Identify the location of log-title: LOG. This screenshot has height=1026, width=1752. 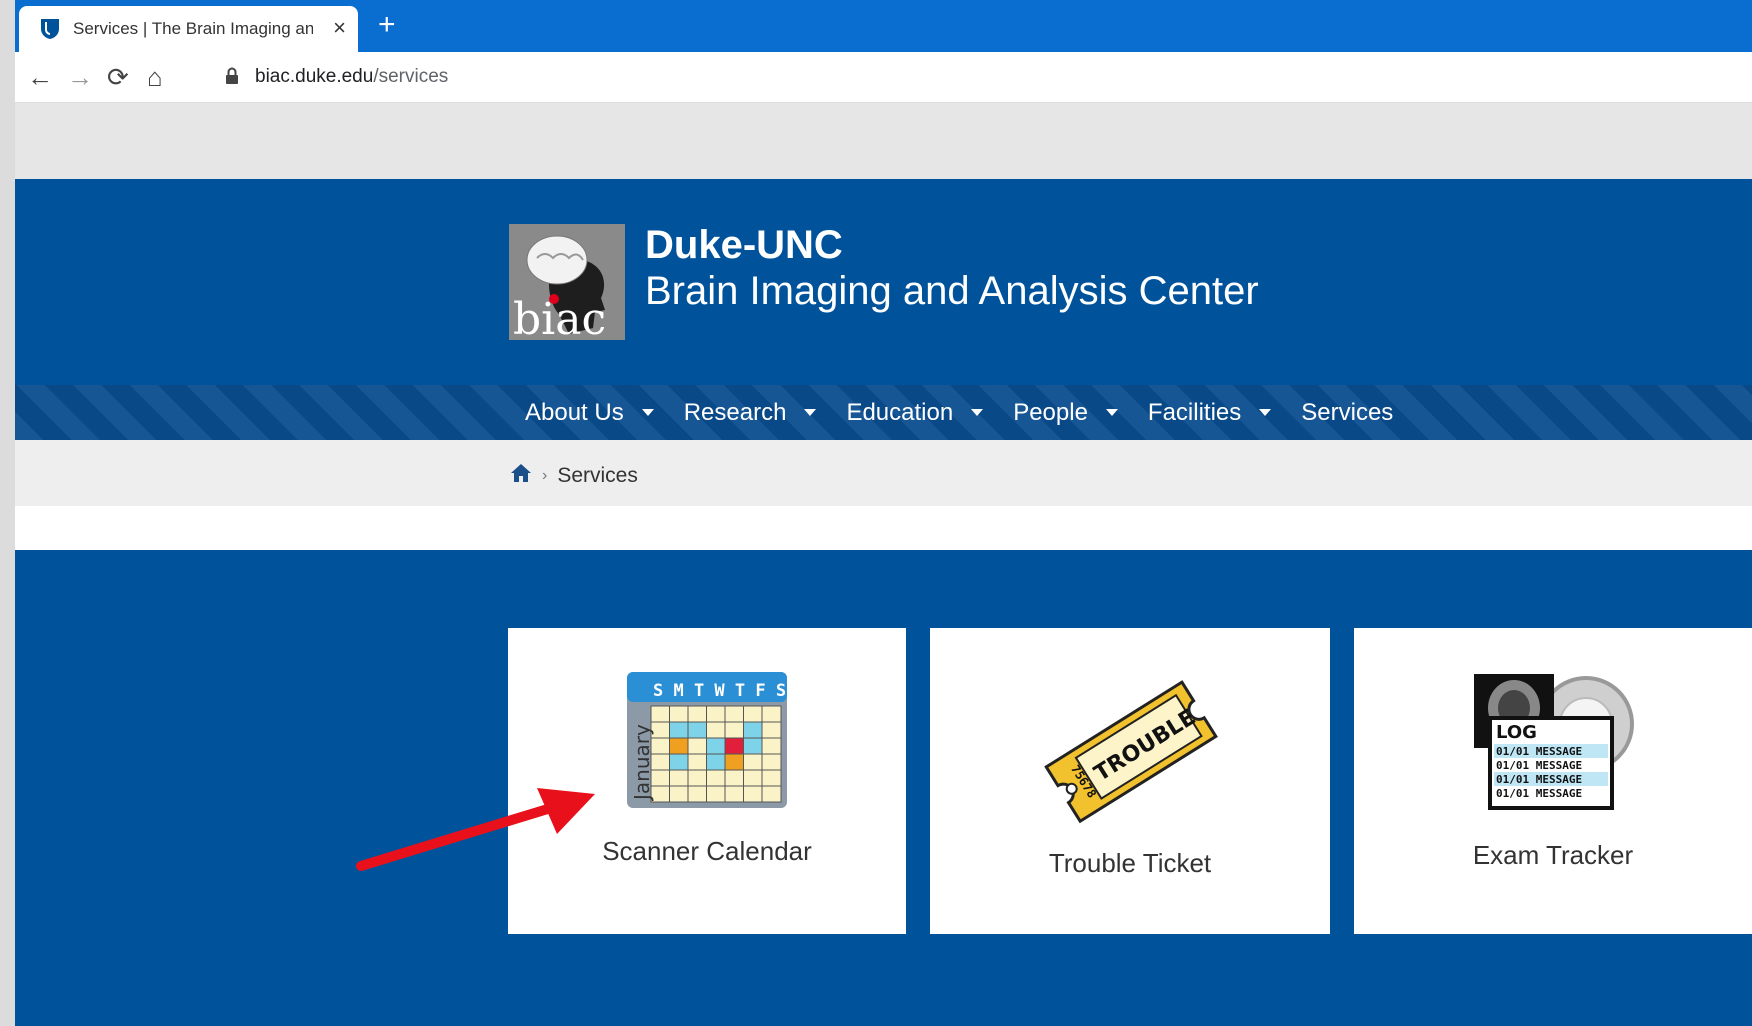
(1516, 732).